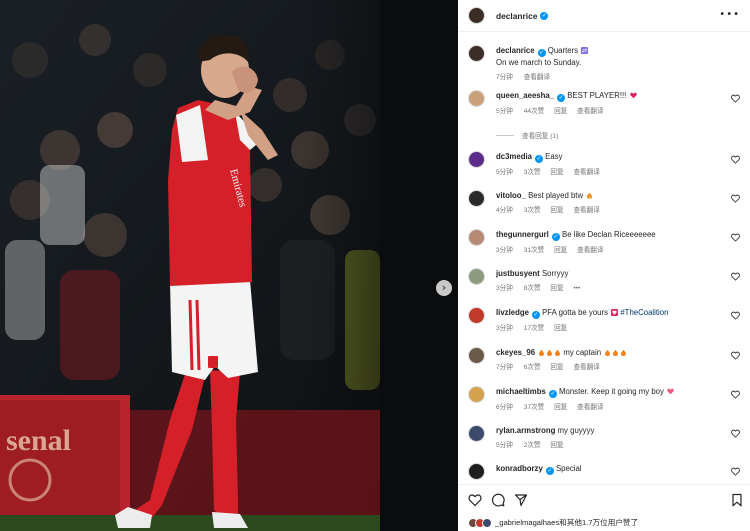 The height and width of the screenshot is (531, 750). What do you see at coordinates (518, 273) in the screenshot?
I see `comment-username: justbusyent` at bounding box center [518, 273].